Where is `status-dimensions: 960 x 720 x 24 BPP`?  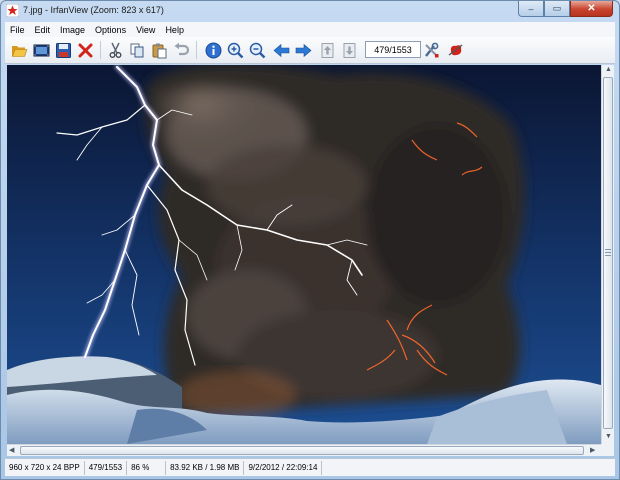 status-dimensions: 960 x 720 x 24 BPP is located at coordinates (45, 467).